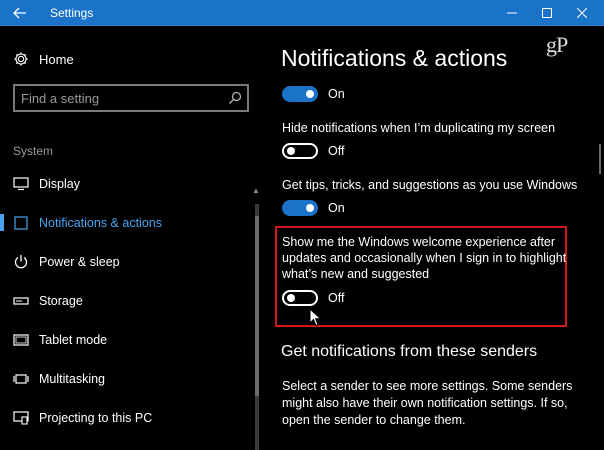  I want to click on search-box, so click(131, 98).